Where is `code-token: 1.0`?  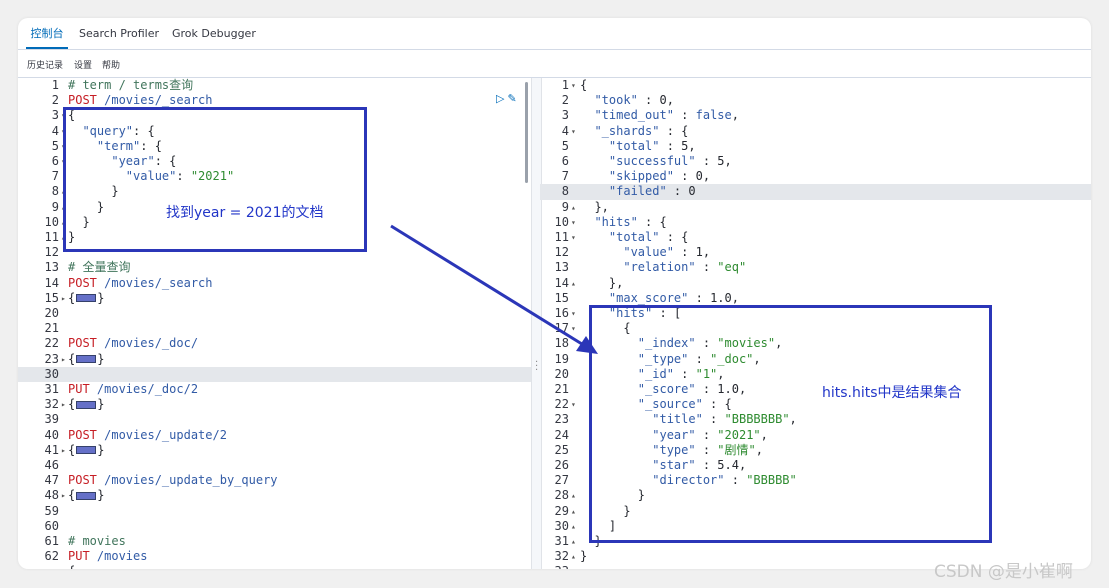
code-token: 1.0 is located at coordinates (721, 297).